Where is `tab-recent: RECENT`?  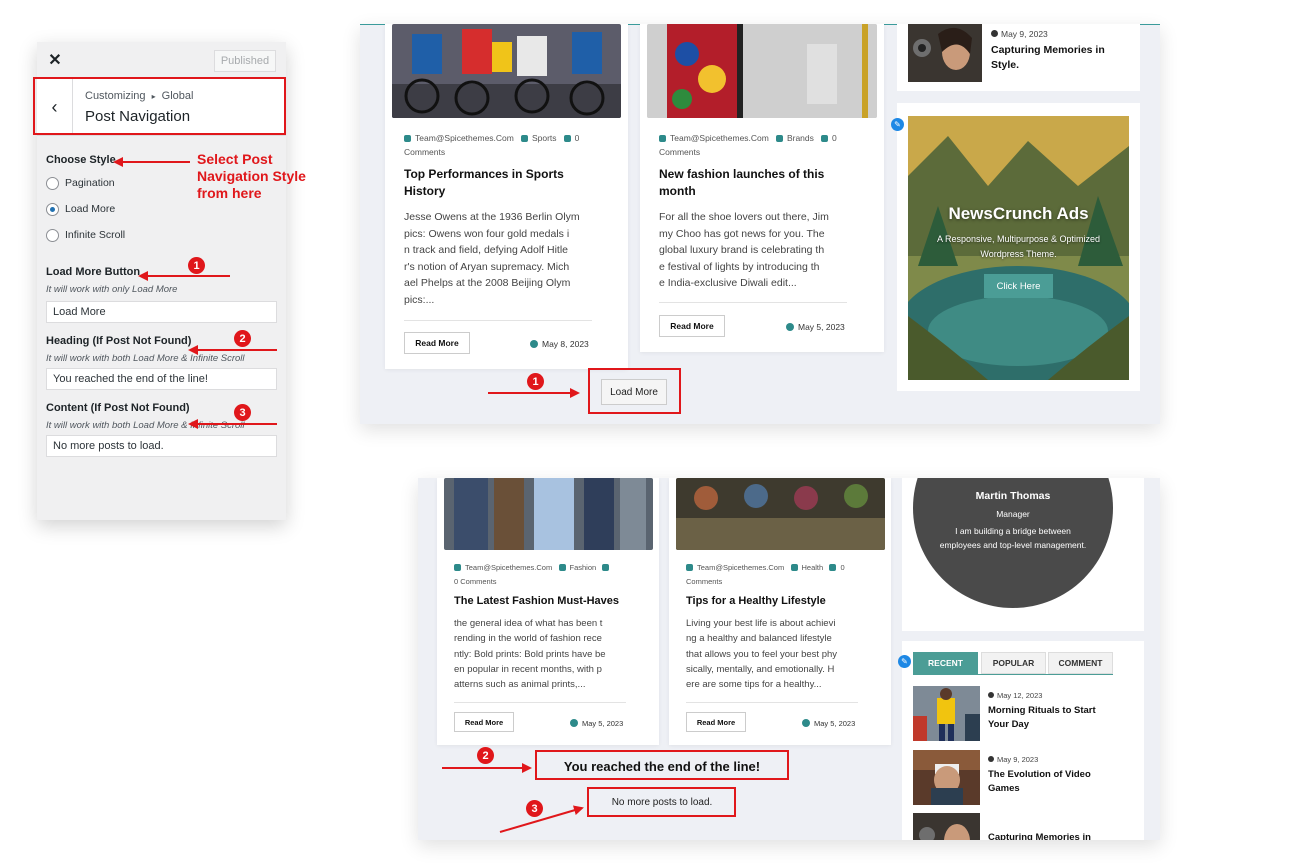 tab-recent: RECENT is located at coordinates (945, 663).